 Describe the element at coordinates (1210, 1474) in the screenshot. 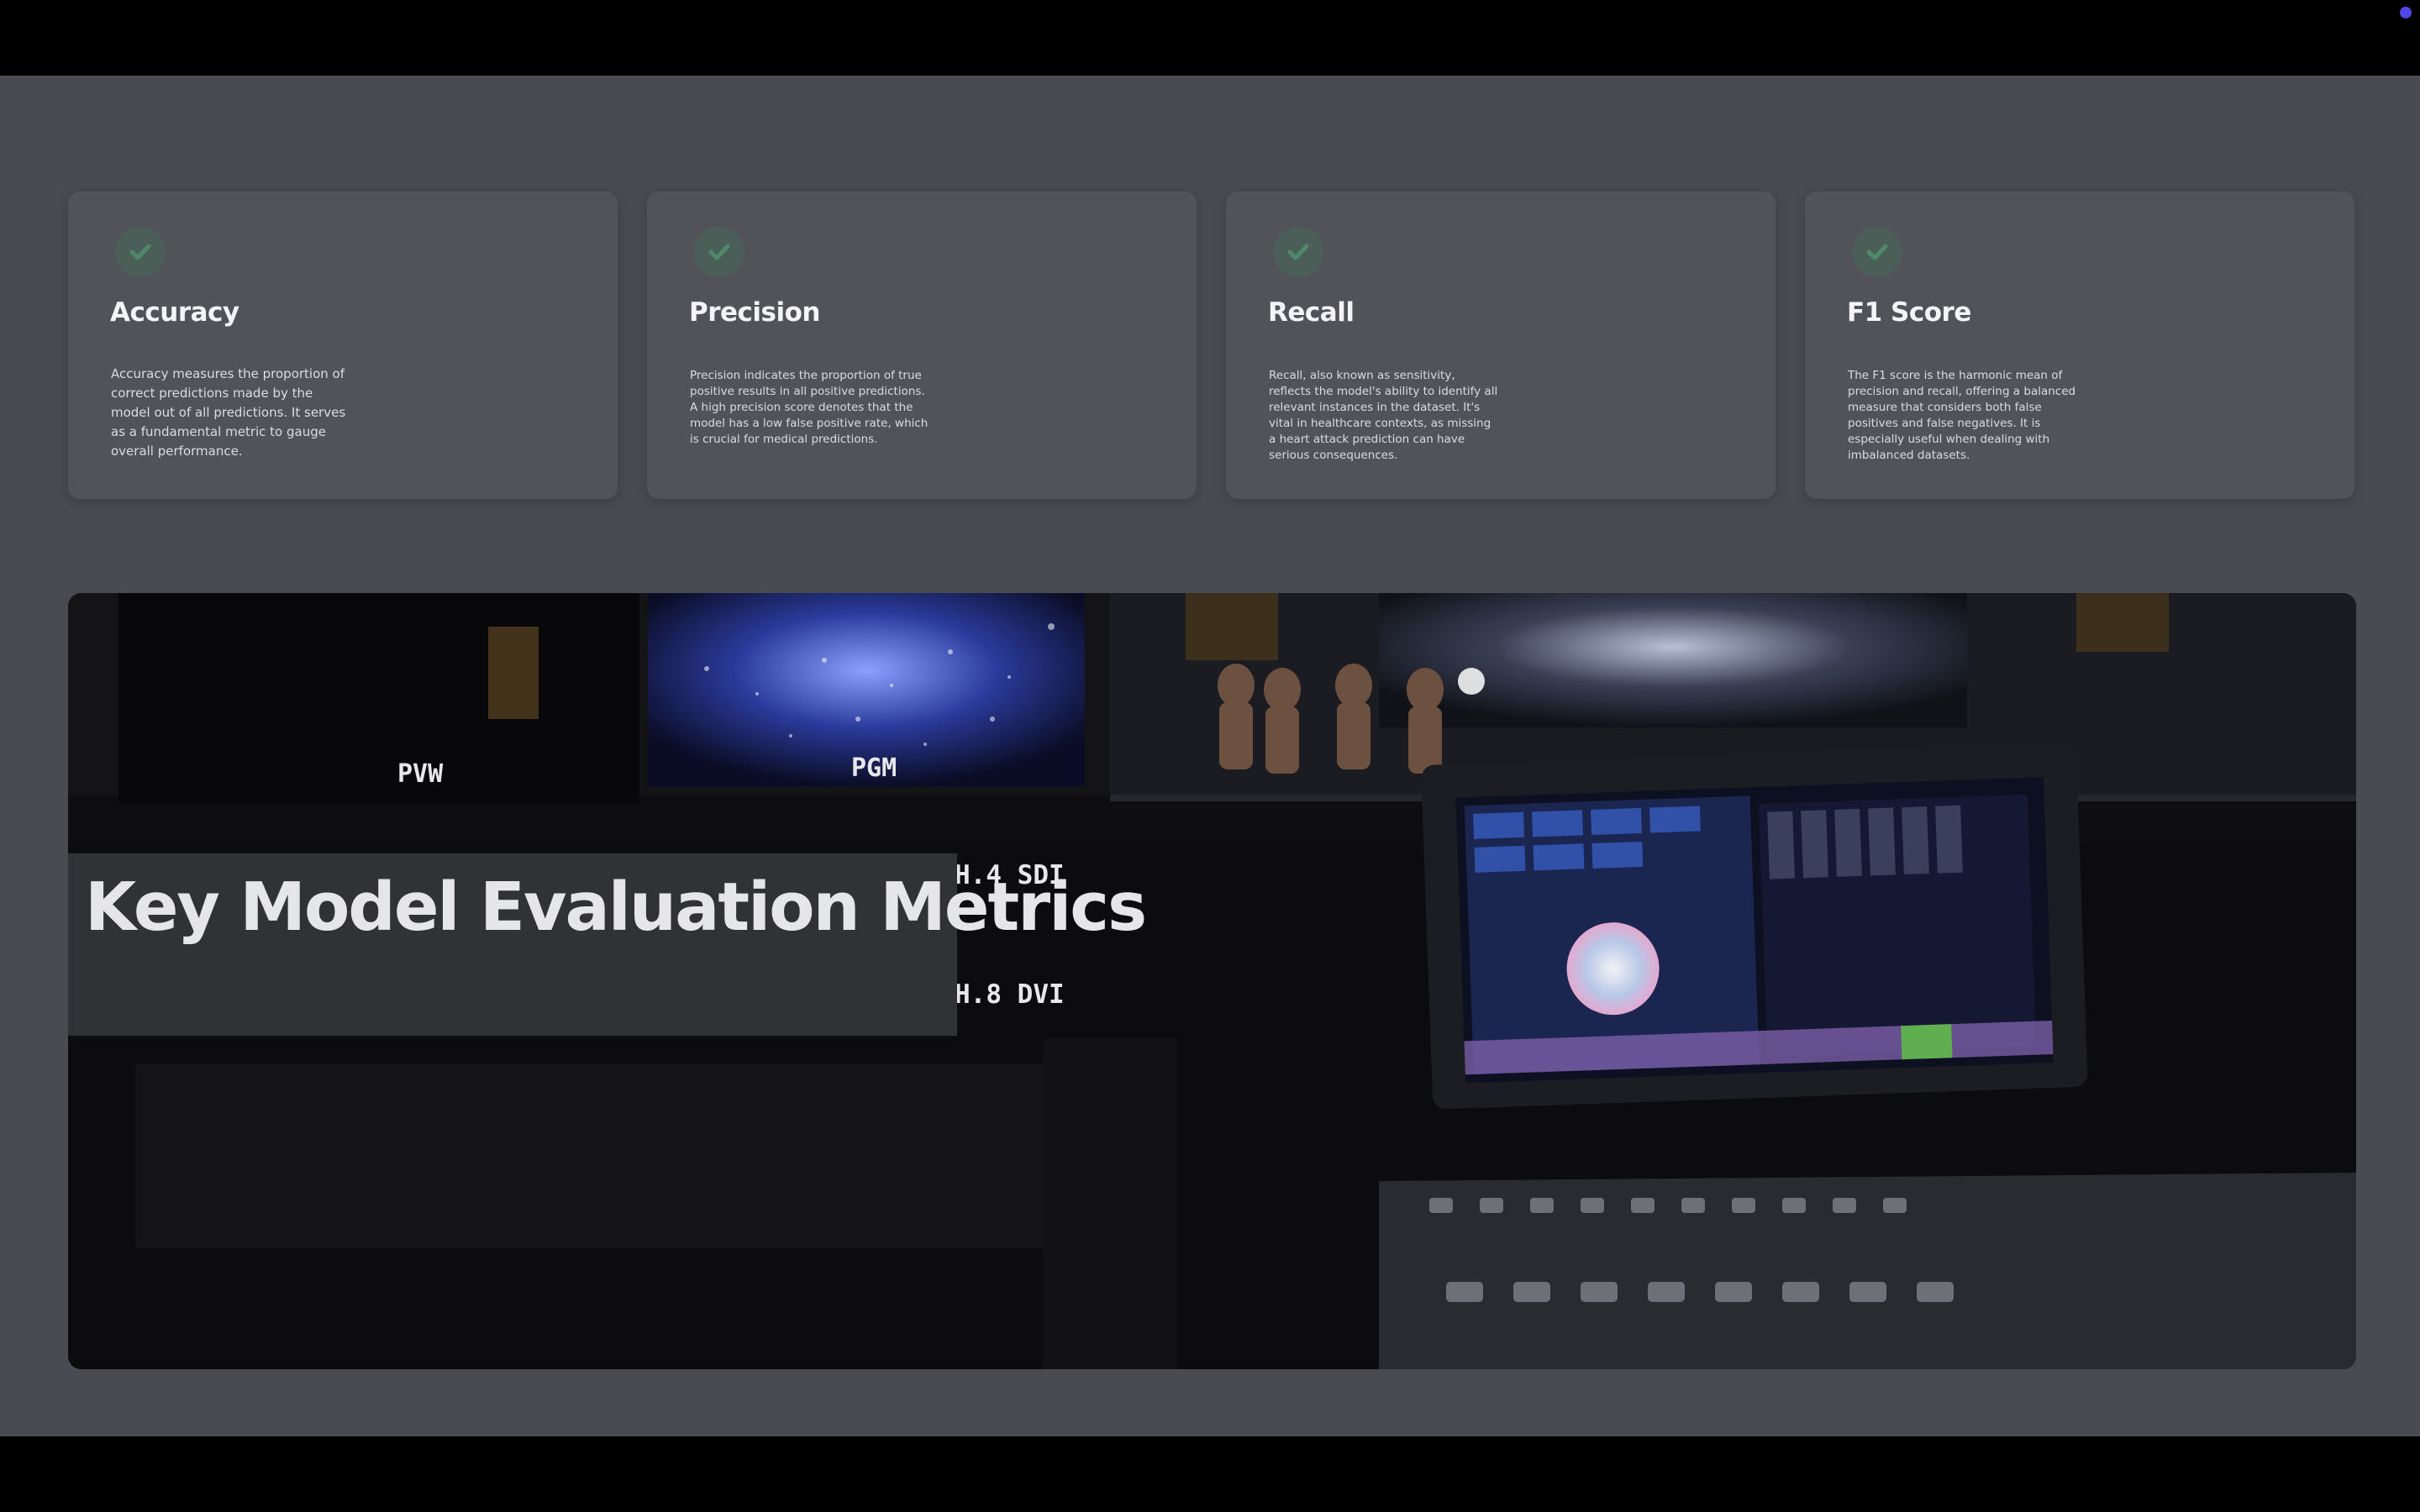

I see `bottom-letterbox` at that location.